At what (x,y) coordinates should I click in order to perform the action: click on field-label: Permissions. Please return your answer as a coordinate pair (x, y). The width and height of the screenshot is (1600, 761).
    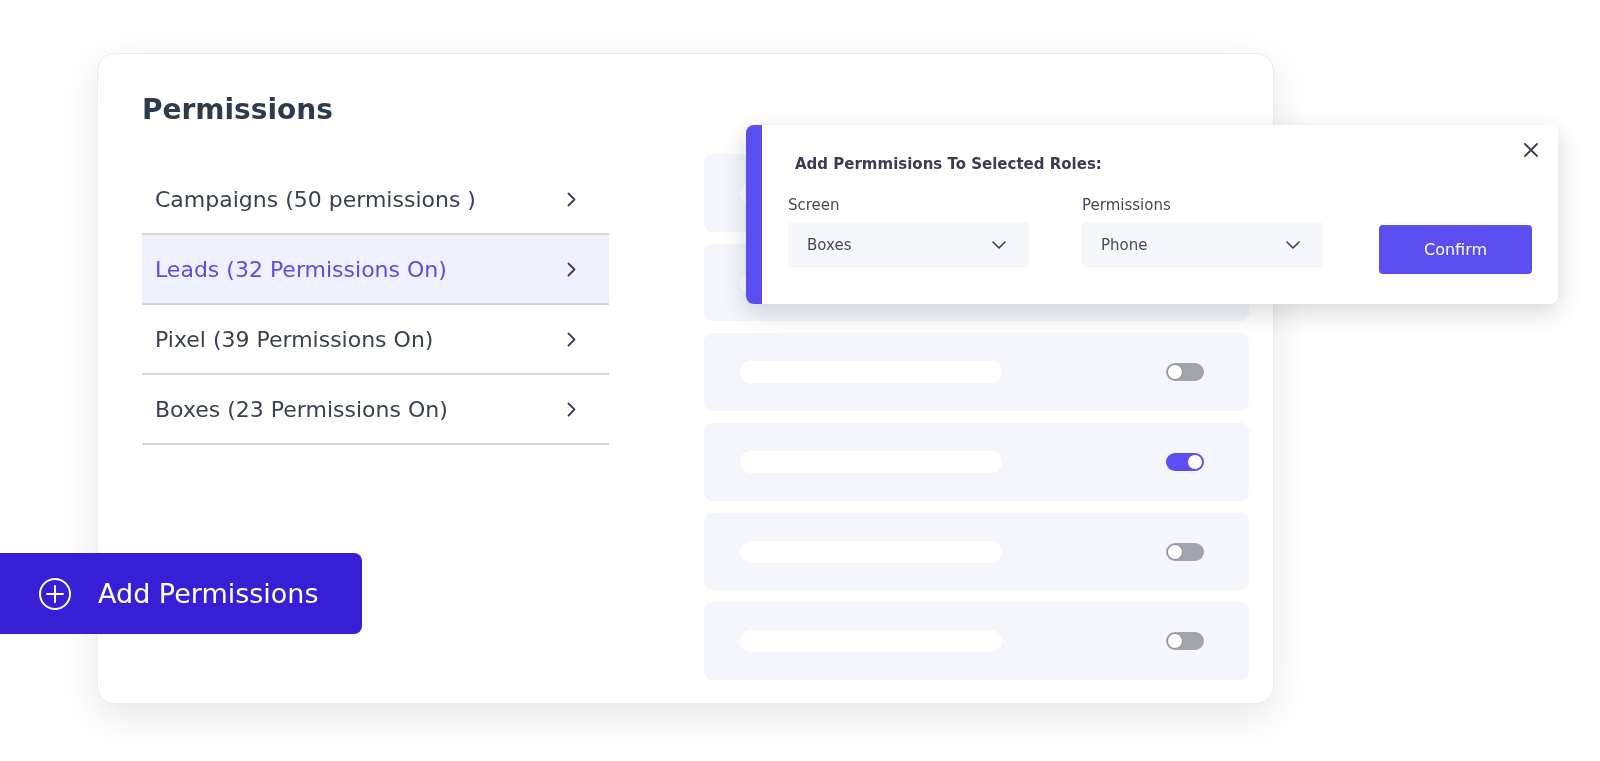
    Looking at the image, I should click on (1126, 205).